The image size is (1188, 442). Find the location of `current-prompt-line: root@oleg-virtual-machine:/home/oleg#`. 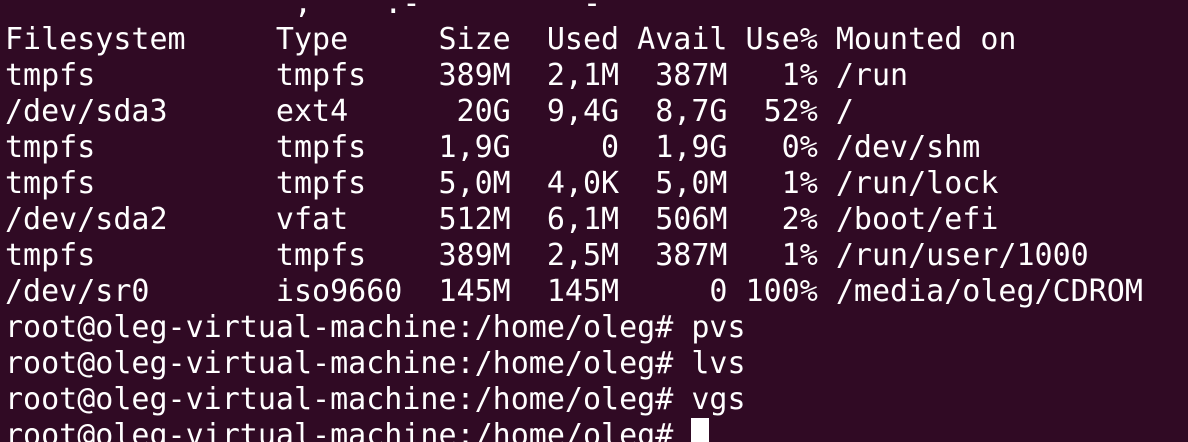

current-prompt-line: root@oleg-virtual-machine:/home/oleg# is located at coordinates (574, 430).